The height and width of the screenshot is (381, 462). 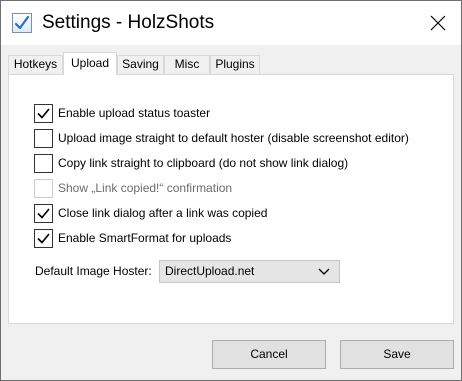 I want to click on option-label: Show „Link copied!“ confirmation, so click(x=145, y=188).